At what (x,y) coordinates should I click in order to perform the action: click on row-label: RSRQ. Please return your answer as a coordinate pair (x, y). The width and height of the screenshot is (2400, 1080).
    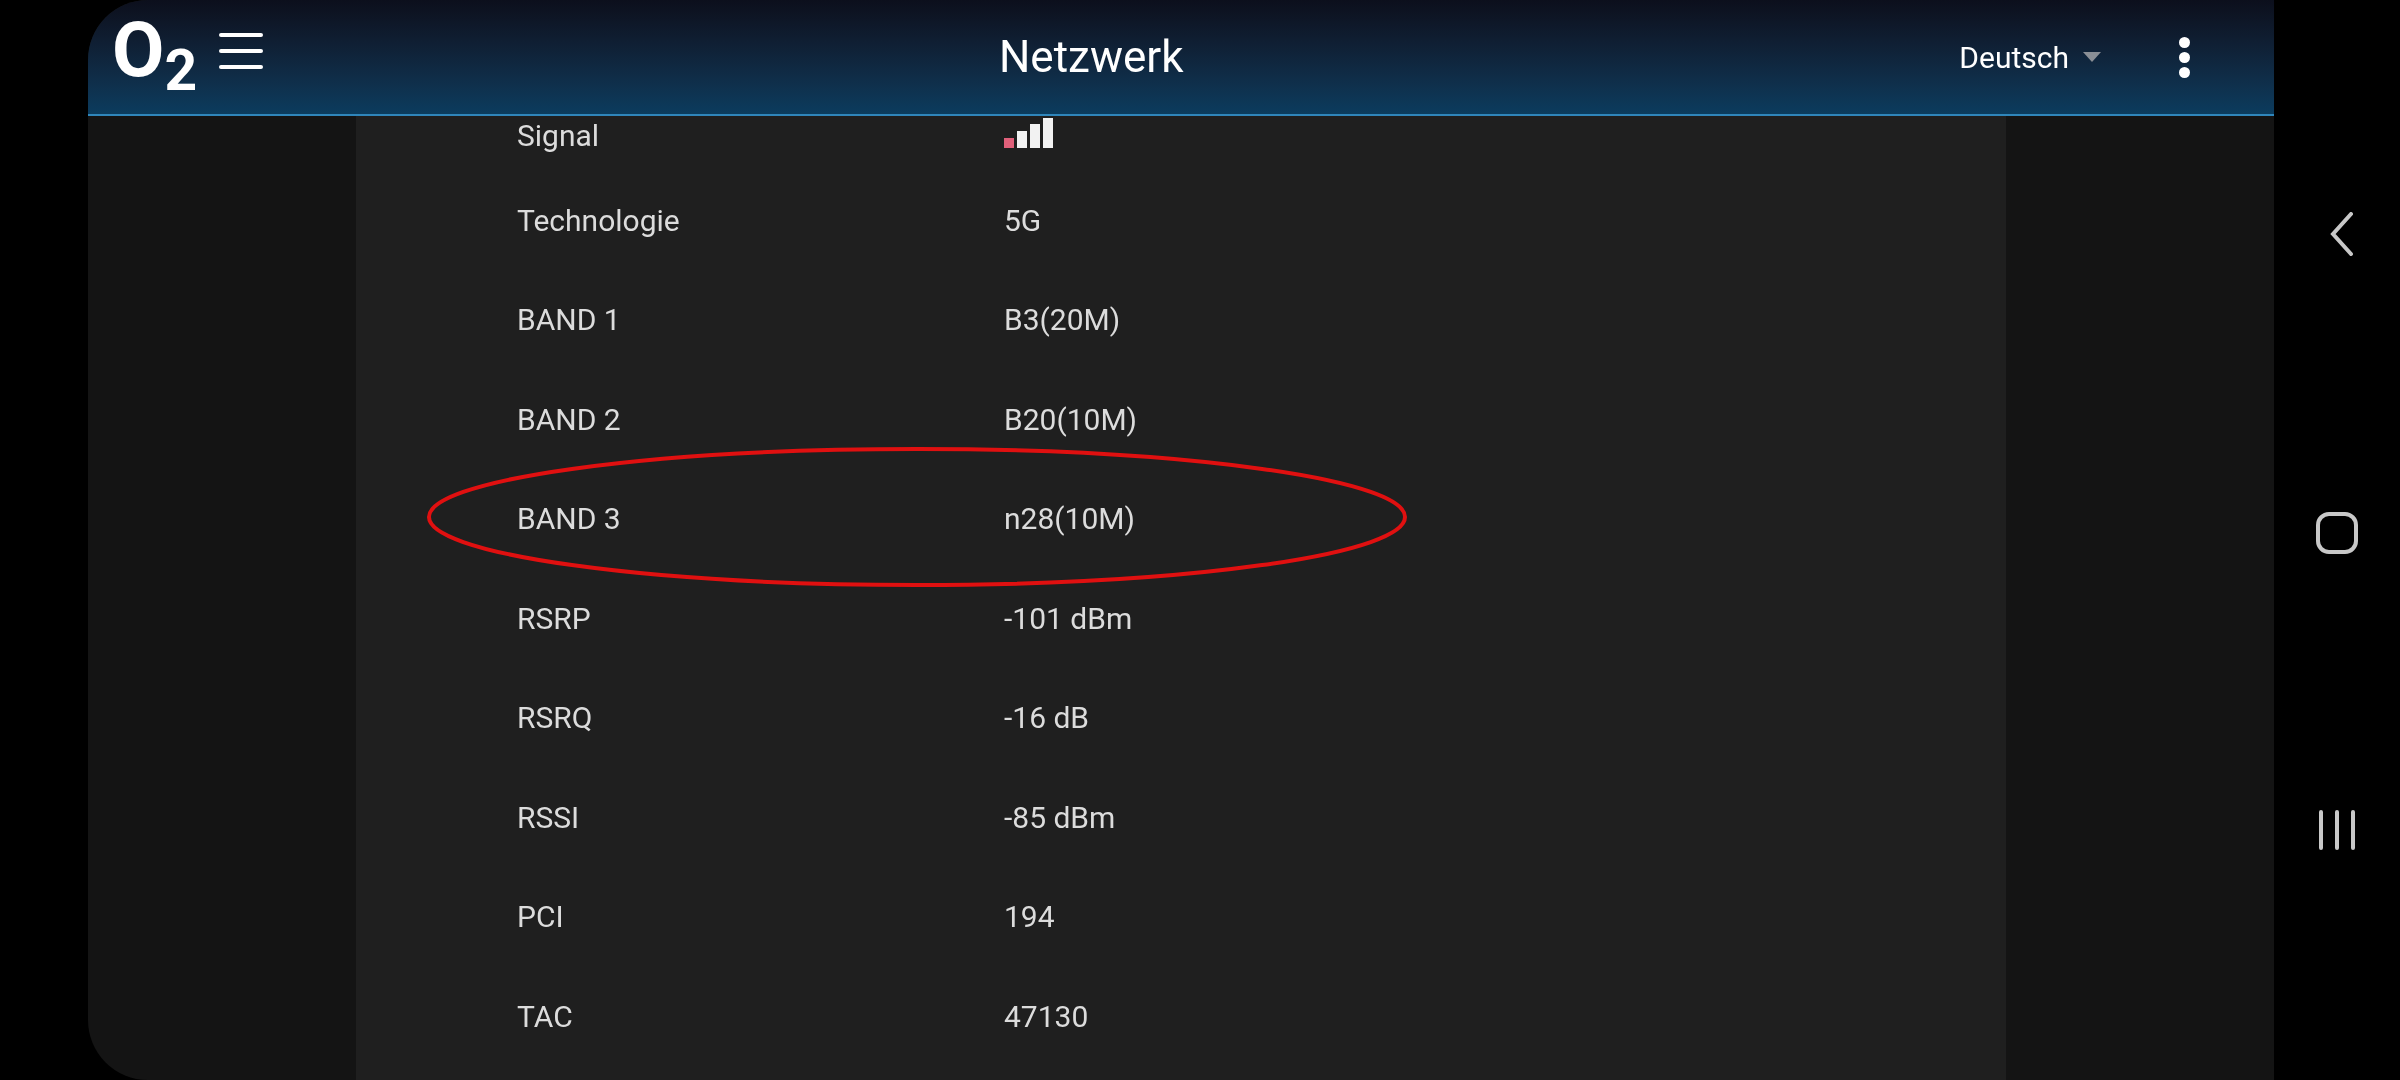
    Looking at the image, I should click on (555, 718).